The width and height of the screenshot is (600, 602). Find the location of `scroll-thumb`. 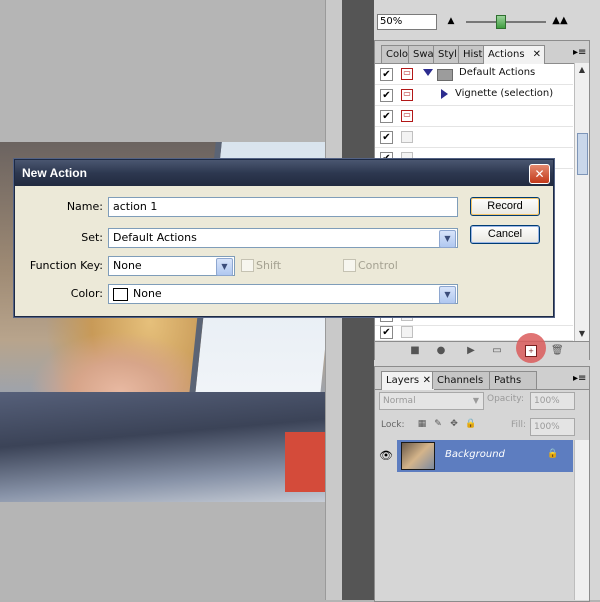

scroll-thumb is located at coordinates (582, 154).